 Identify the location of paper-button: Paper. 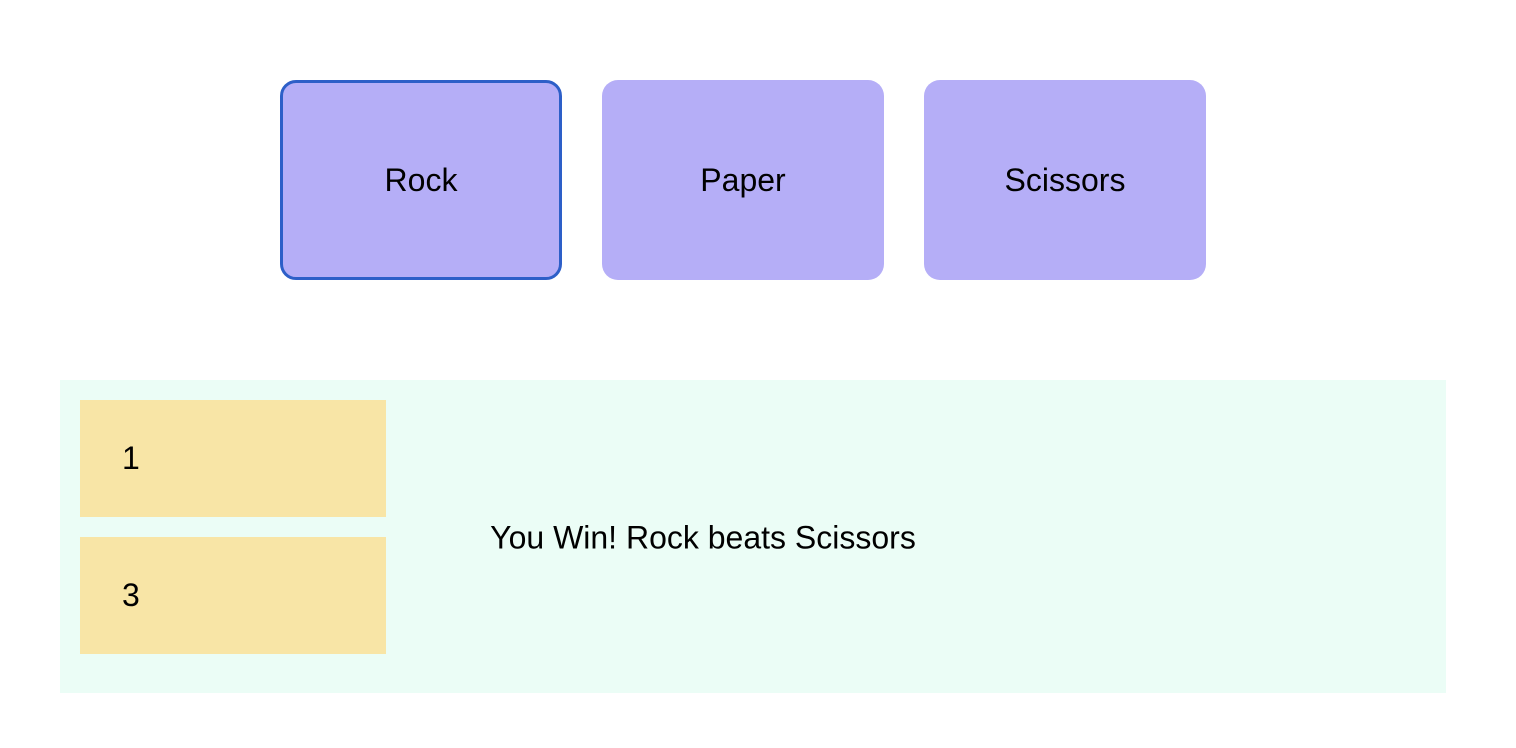
(743, 180).